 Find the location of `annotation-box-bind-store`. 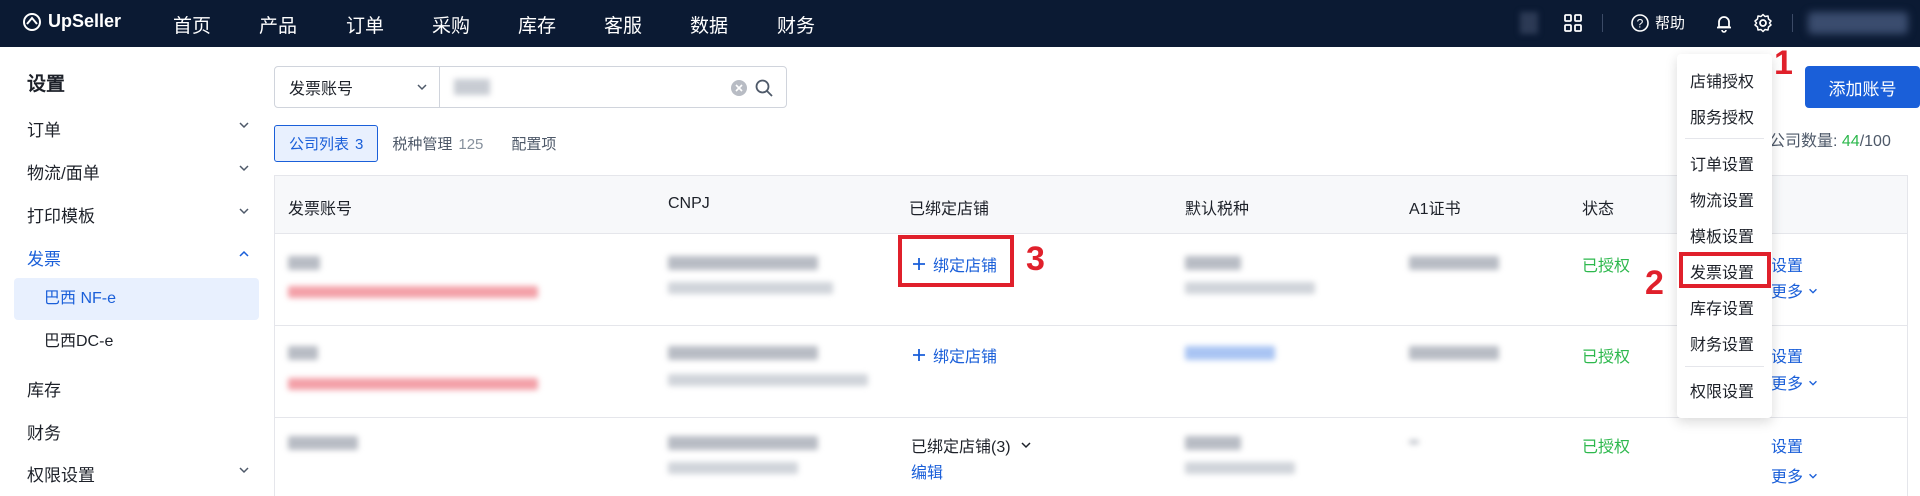

annotation-box-bind-store is located at coordinates (956, 261).